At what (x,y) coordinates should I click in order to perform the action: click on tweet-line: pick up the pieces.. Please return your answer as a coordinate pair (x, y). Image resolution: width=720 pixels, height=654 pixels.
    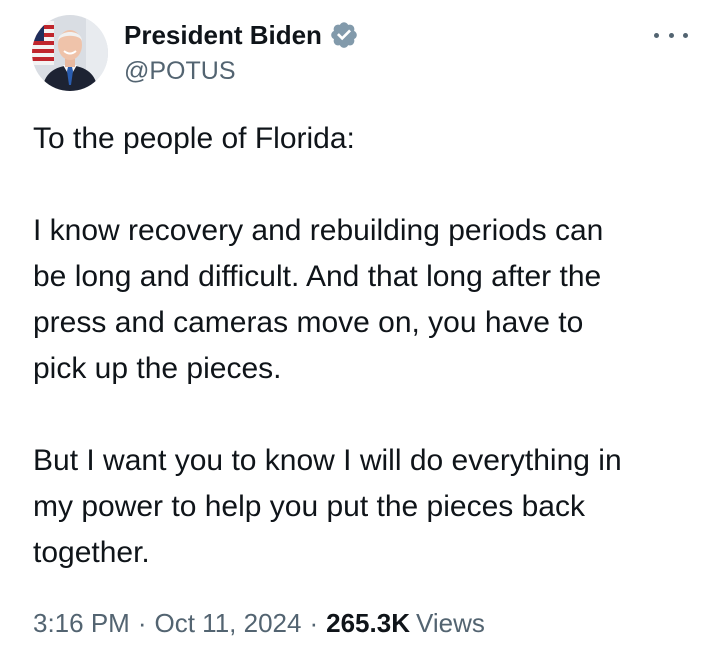
    Looking at the image, I should click on (157, 368).